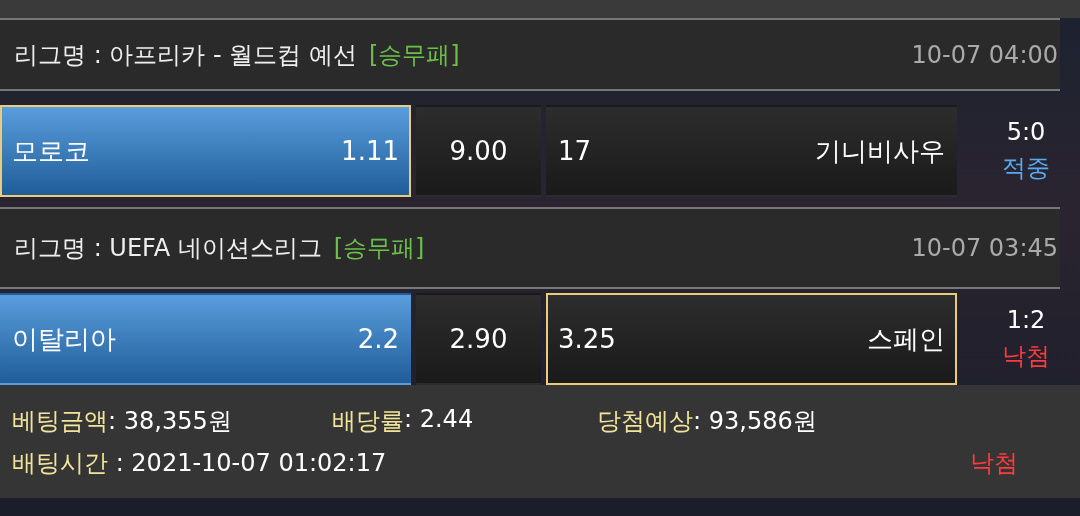  I want to click on match-time: 10-07 03:45, so click(984, 248).